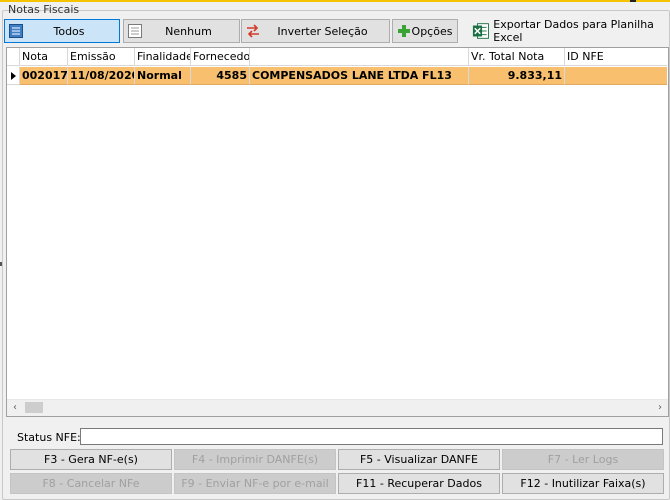  What do you see at coordinates (337, 407) in the screenshot?
I see `horizontal-scrollbar: ‹ ›` at bounding box center [337, 407].